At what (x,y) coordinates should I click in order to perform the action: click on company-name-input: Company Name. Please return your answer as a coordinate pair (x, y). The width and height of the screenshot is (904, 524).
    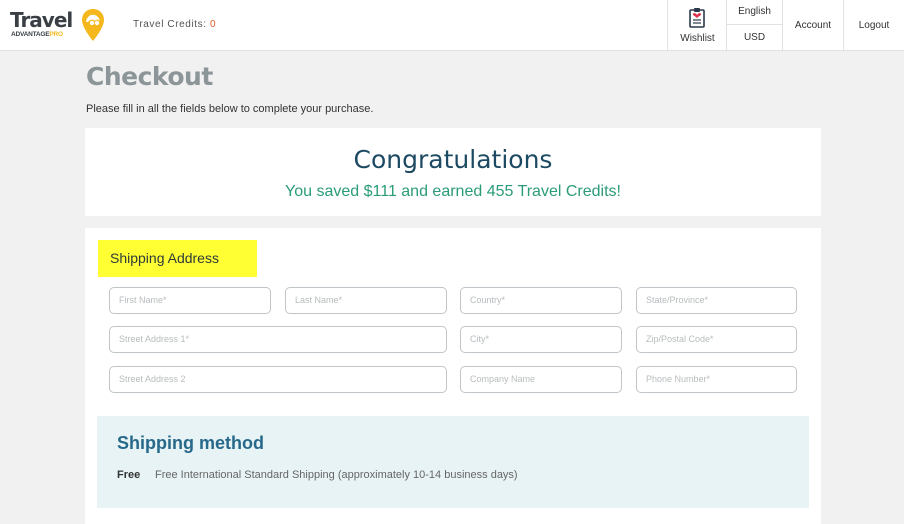
    Looking at the image, I should click on (541, 379).